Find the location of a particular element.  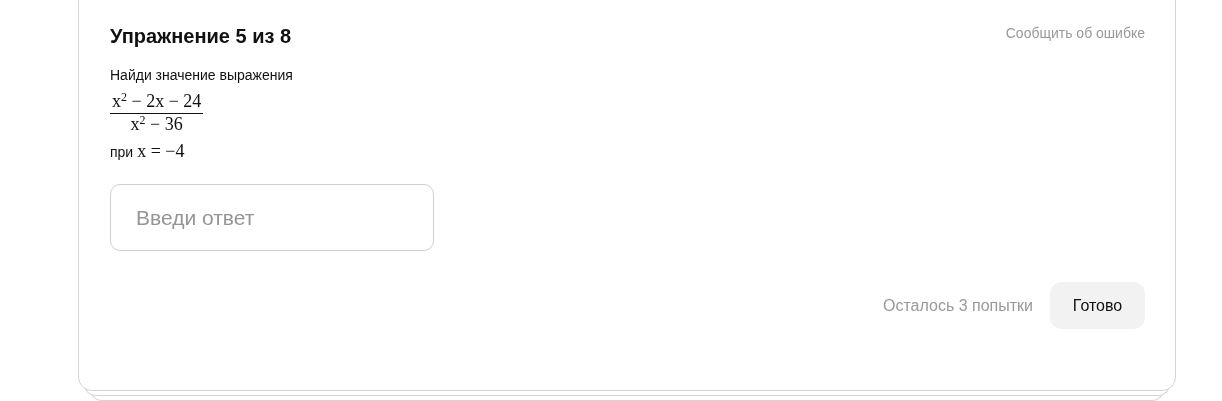

condition-formula: x = −4 is located at coordinates (161, 151).